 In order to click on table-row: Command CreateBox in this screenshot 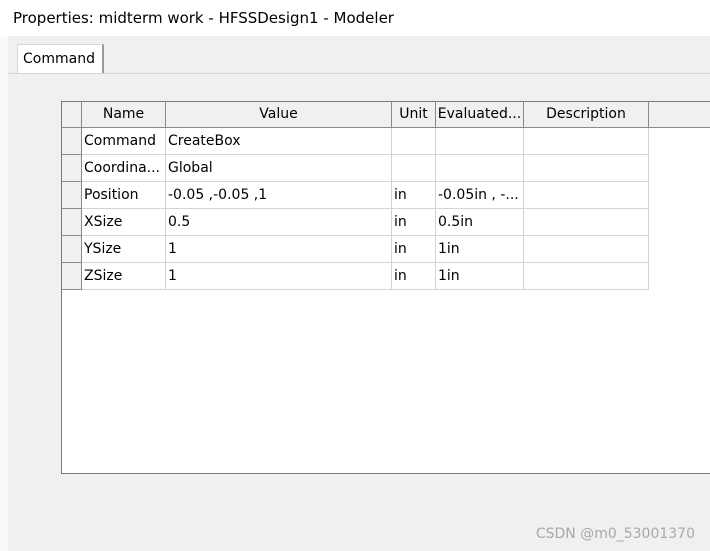, I will do `click(355, 141)`.